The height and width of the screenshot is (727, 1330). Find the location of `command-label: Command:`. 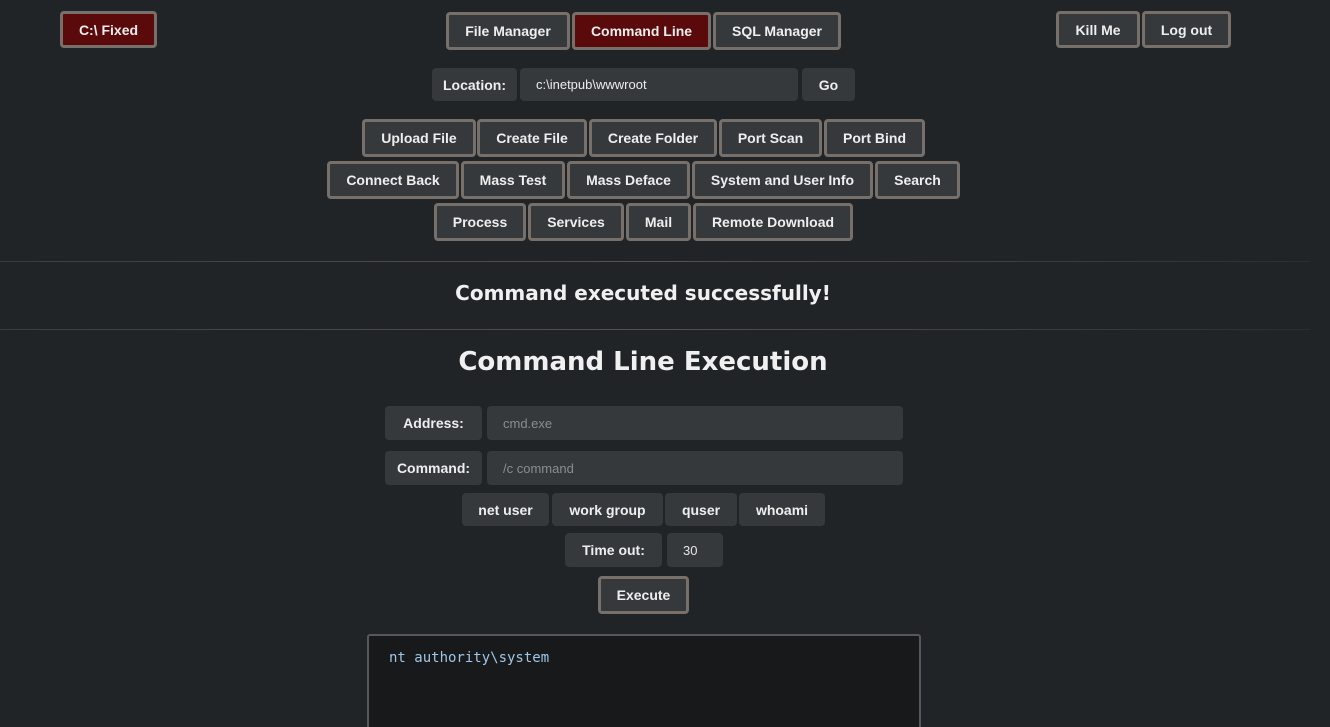

command-label: Command: is located at coordinates (433, 468).